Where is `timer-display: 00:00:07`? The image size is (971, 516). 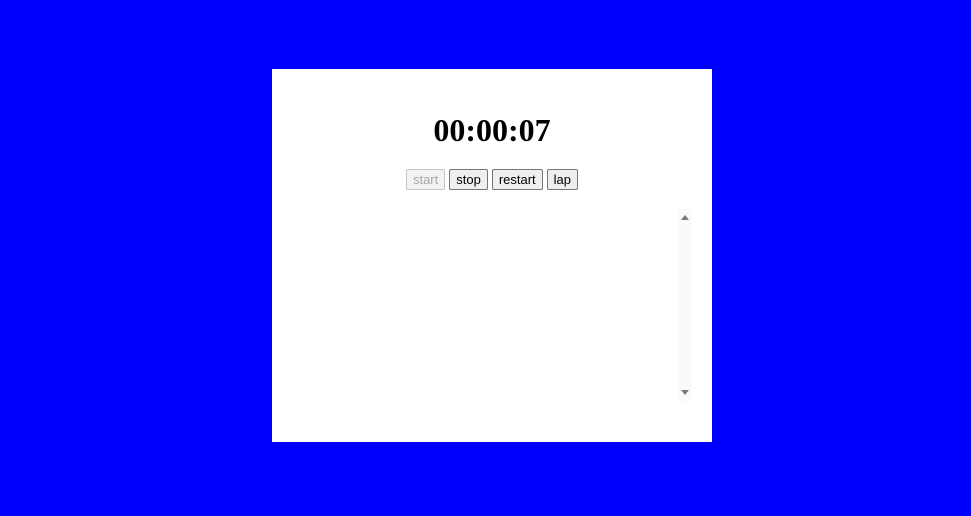
timer-display: 00:00:07 is located at coordinates (492, 130).